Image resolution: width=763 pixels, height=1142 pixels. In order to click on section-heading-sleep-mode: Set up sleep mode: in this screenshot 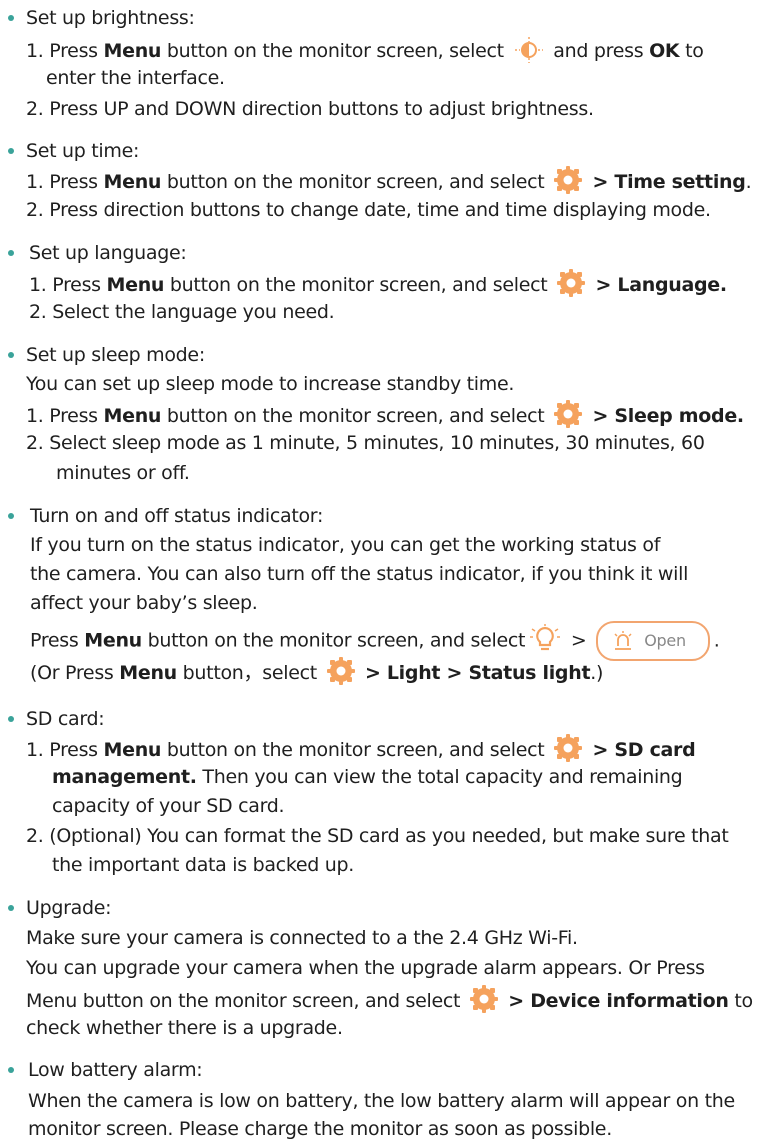, I will do `click(115, 355)`.